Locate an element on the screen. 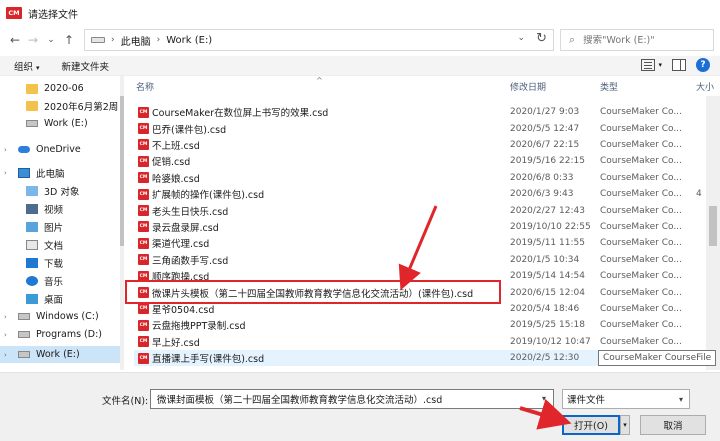 The height and width of the screenshot is (441, 720). coursemaker-app-icon: CM is located at coordinates (14, 13).